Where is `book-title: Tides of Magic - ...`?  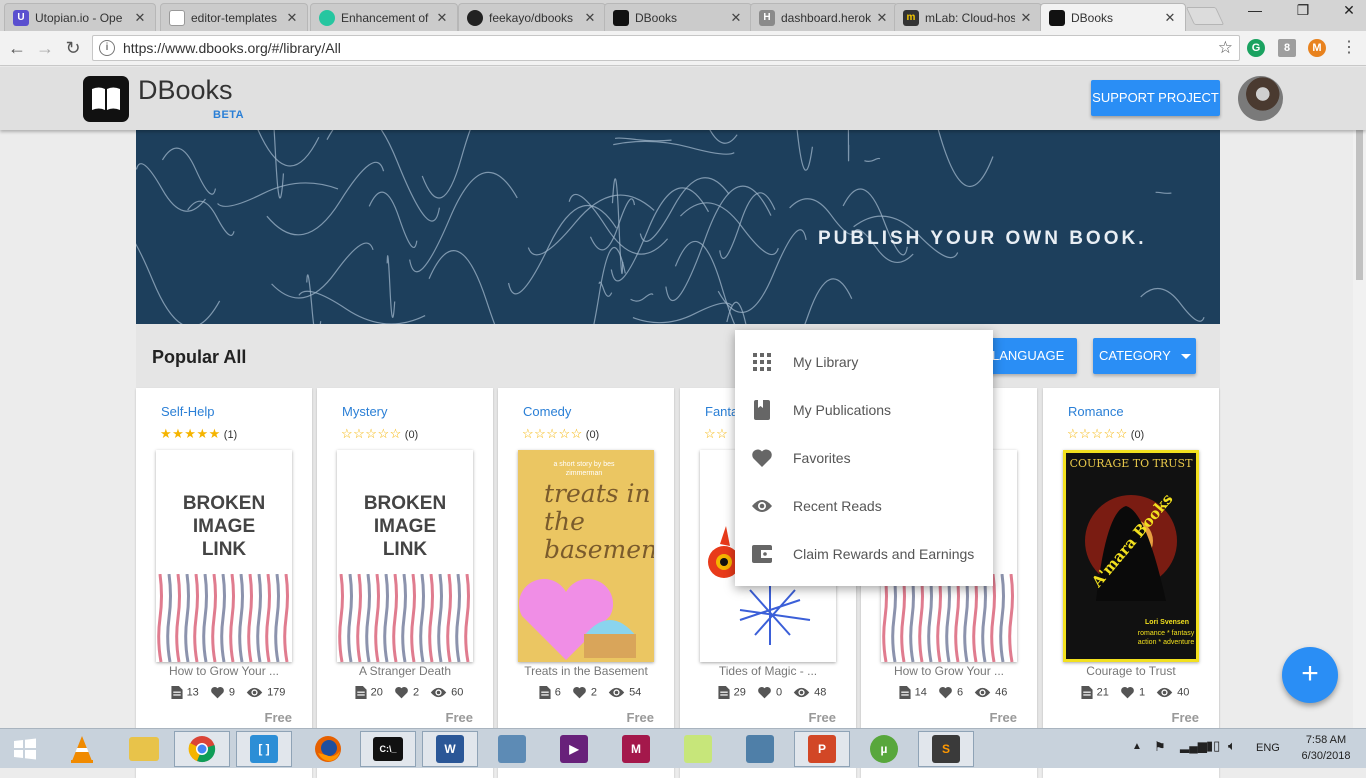 book-title: Tides of Magic - ... is located at coordinates (768, 671).